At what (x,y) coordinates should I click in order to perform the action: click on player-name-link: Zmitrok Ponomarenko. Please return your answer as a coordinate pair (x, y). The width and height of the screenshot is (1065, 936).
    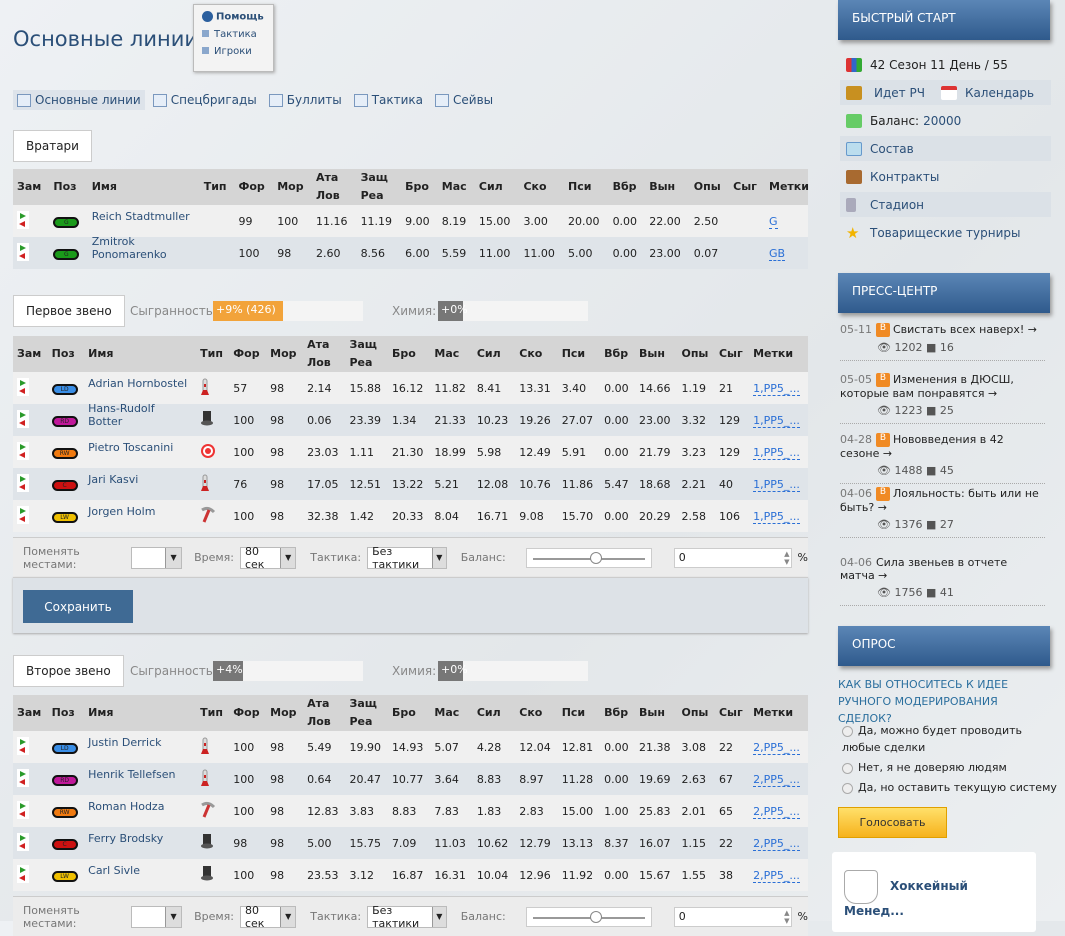
    Looking at the image, I should click on (129, 248).